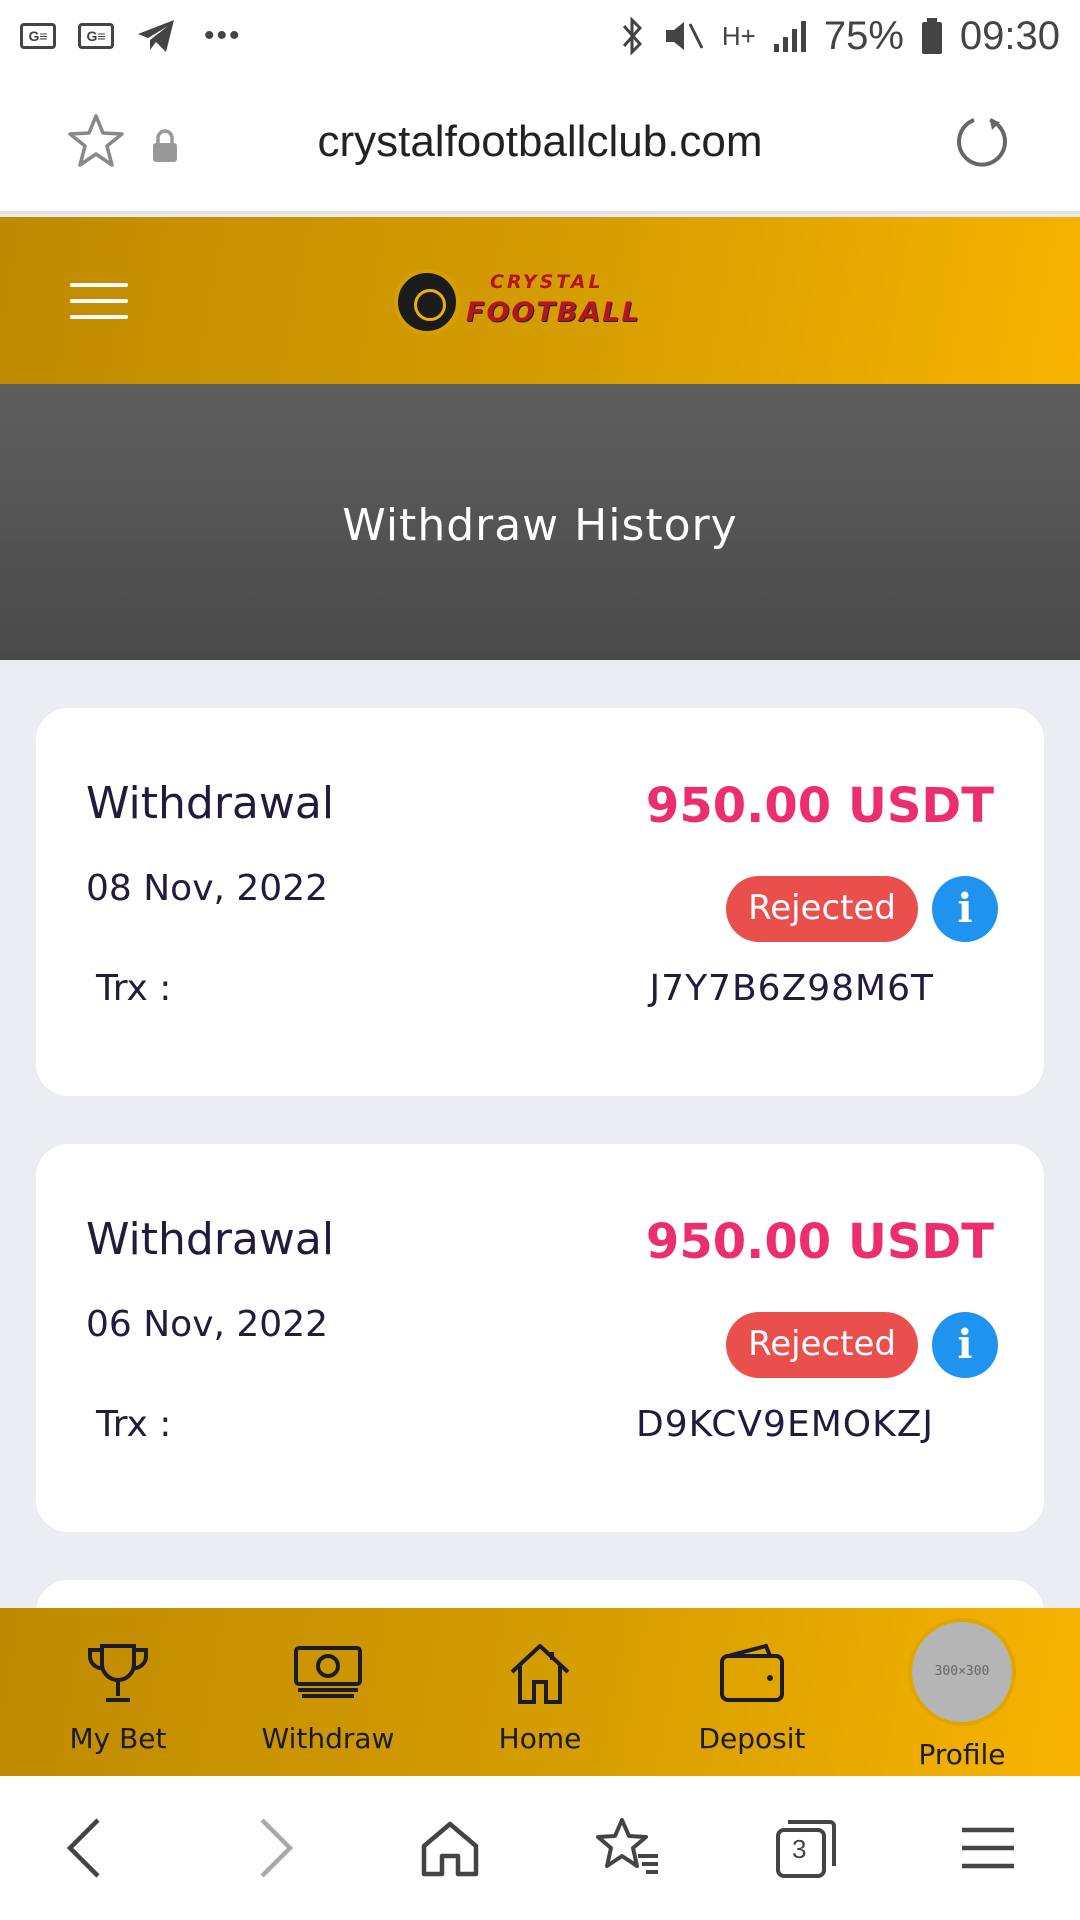 This screenshot has height=1920, width=1080. What do you see at coordinates (540, 36) in the screenshot?
I see `status-bar: G≡ G≡ ••• H+ 75% 09:30` at bounding box center [540, 36].